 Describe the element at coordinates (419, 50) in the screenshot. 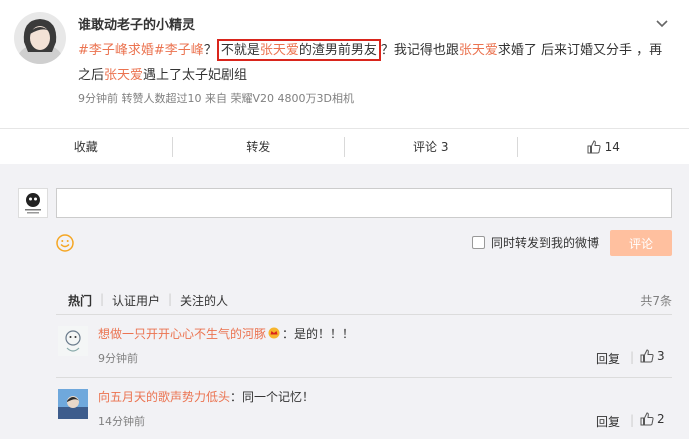

I see `post-text-segment: ？我记得也跟` at that location.